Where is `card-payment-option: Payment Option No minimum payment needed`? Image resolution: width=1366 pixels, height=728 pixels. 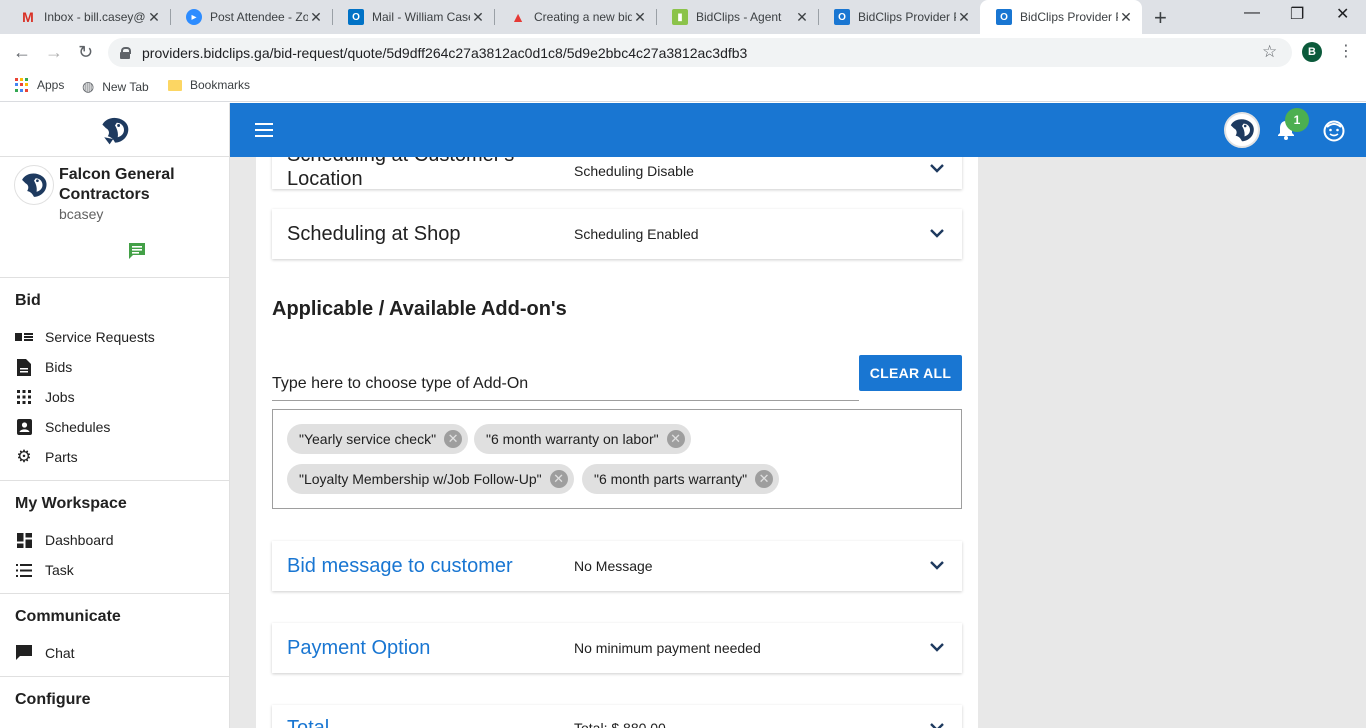
card-payment-option: Payment Option No minimum payment needed is located at coordinates (617, 648).